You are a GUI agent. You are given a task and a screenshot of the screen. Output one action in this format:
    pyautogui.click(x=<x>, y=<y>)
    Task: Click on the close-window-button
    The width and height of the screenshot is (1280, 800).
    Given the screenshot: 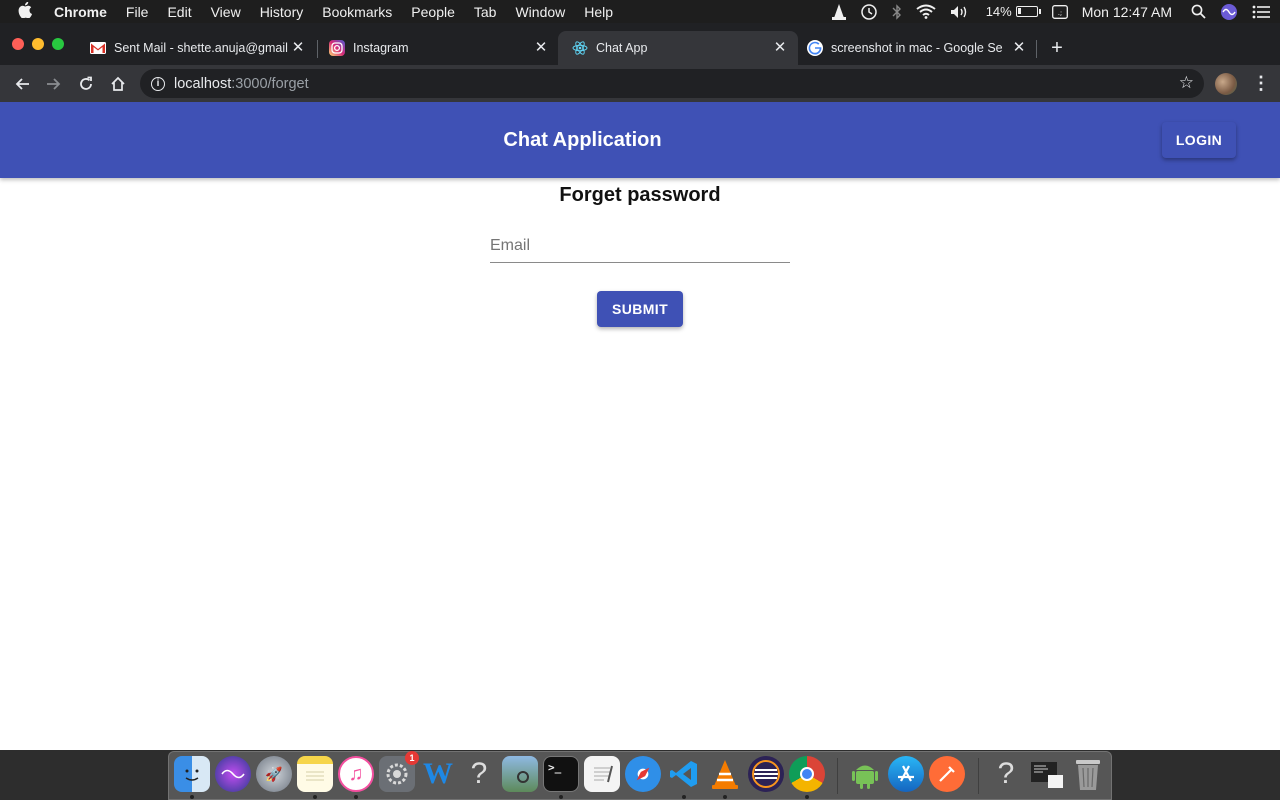 What is the action you would take?
    pyautogui.click(x=18, y=44)
    